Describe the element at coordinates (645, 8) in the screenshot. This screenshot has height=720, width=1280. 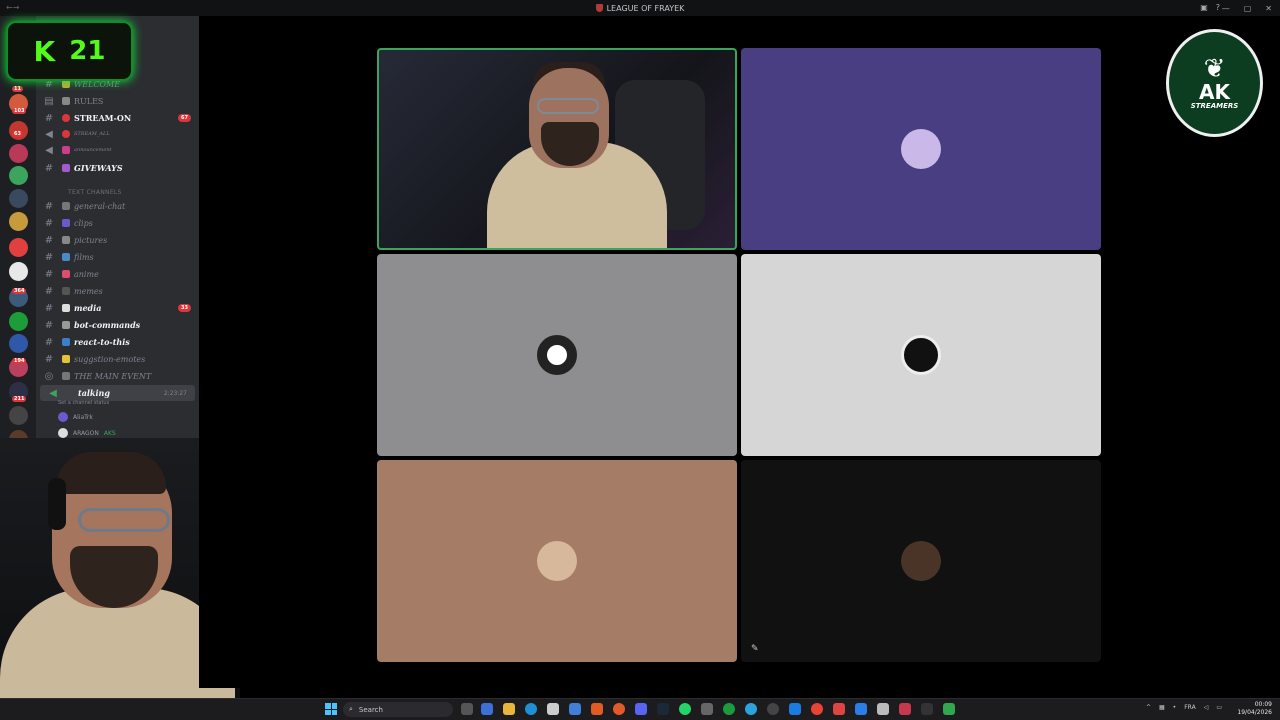
I see `window-title-text: LEAGUE OF FRAYEK` at that location.